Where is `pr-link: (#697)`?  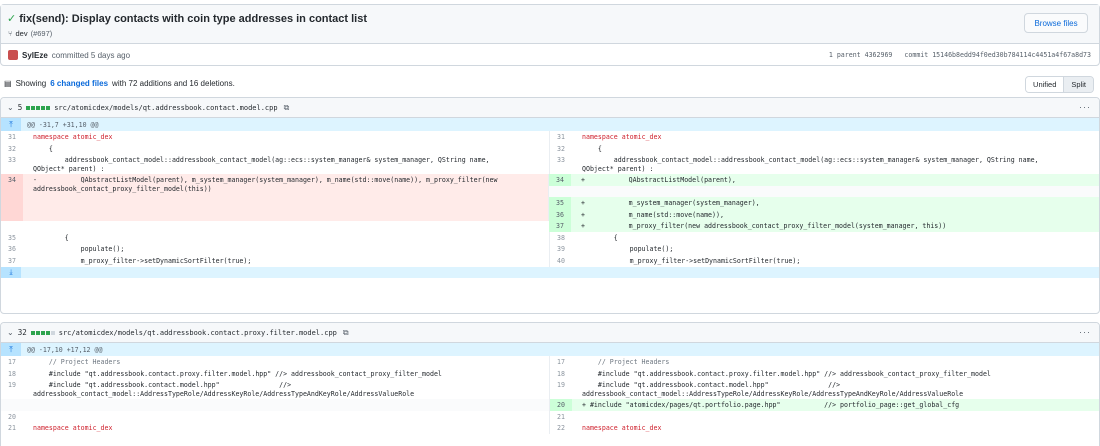 pr-link: (#697) is located at coordinates (42, 33).